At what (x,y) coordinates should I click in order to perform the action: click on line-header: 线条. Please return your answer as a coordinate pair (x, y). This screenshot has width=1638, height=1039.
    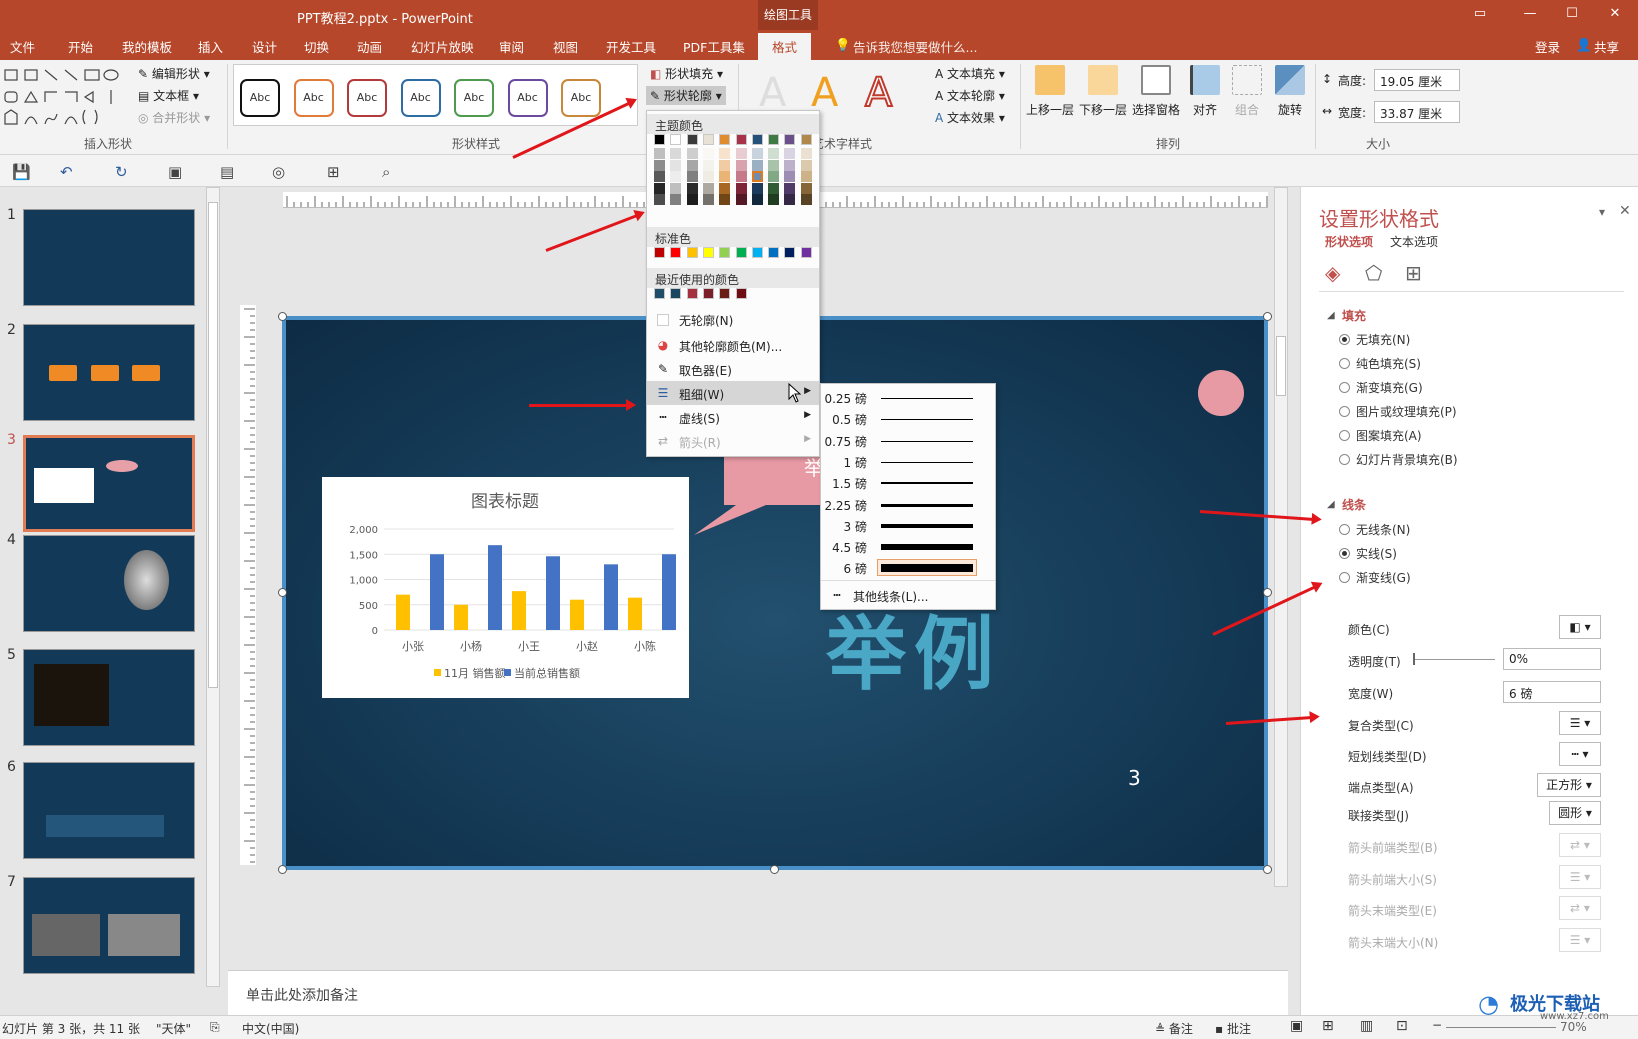
    Looking at the image, I should click on (1354, 504).